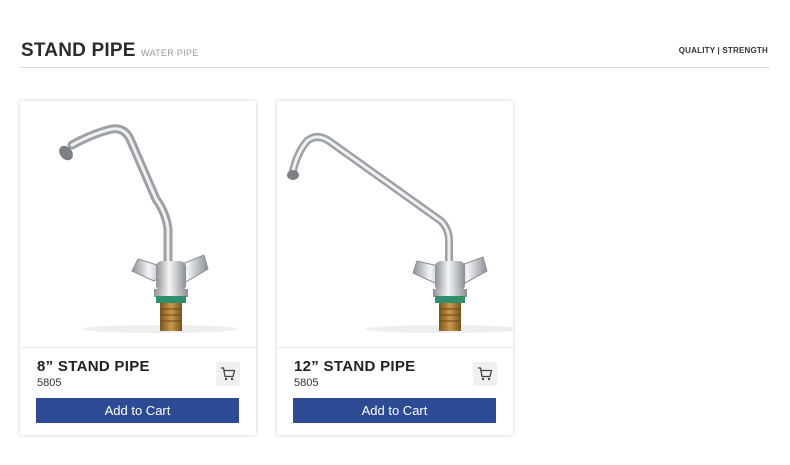 This screenshot has width=790, height=465. I want to click on product-name: 8” STAND PIPE, so click(93, 366).